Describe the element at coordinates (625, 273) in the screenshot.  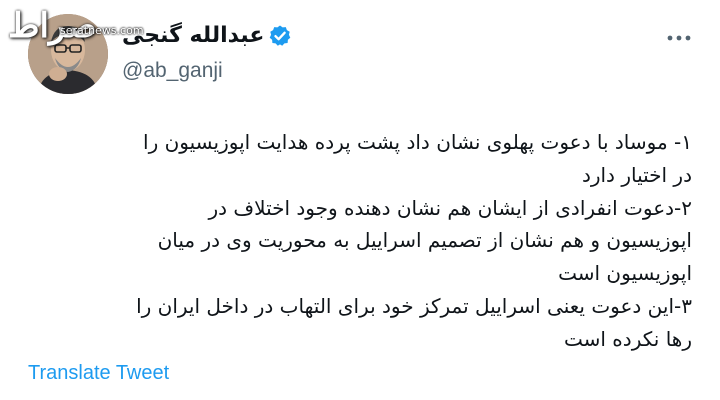
I see `tweet-line: اپوزیسیون است` at that location.